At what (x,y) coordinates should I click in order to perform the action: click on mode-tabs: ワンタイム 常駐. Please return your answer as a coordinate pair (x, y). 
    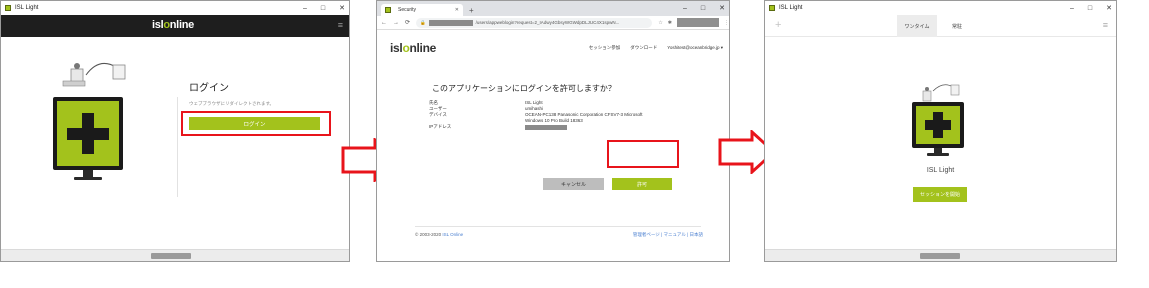
    Looking at the image, I should click on (937, 26).